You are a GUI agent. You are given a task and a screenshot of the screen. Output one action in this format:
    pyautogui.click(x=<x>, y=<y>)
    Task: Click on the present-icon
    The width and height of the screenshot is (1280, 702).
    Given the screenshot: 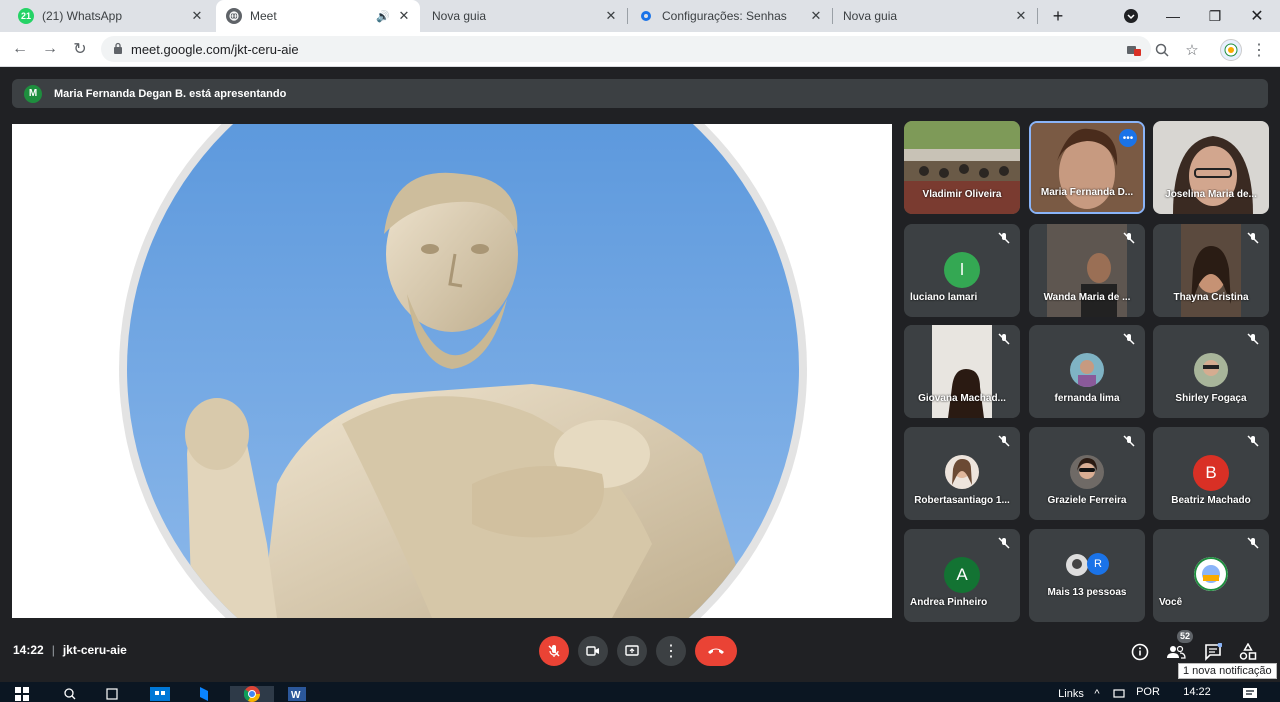 What is the action you would take?
    pyautogui.click(x=632, y=650)
    